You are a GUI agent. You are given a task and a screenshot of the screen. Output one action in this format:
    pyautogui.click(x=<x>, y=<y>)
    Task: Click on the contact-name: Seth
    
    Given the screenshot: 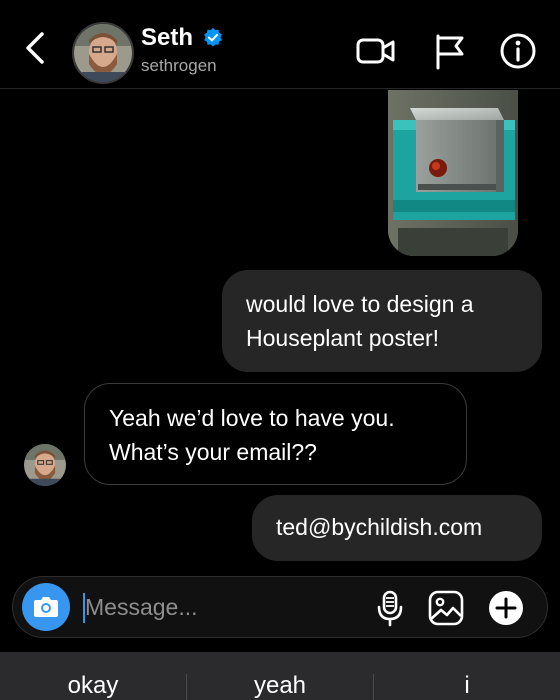 What is the action you would take?
    pyautogui.click(x=167, y=38)
    